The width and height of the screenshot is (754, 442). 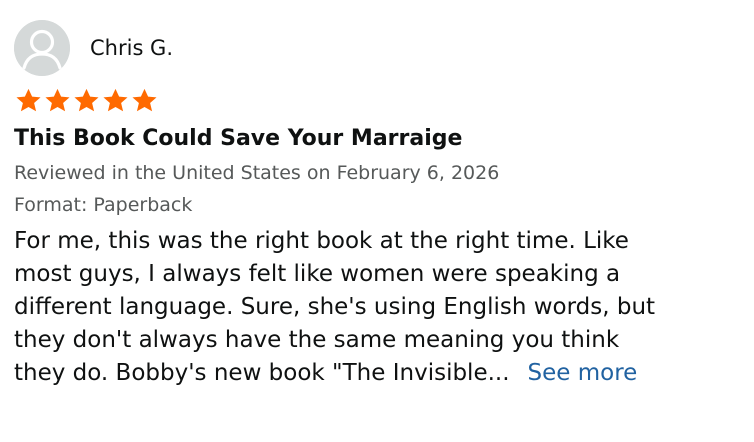 What do you see at coordinates (103, 205) in the screenshot?
I see `review-format: Format: Paperback` at bounding box center [103, 205].